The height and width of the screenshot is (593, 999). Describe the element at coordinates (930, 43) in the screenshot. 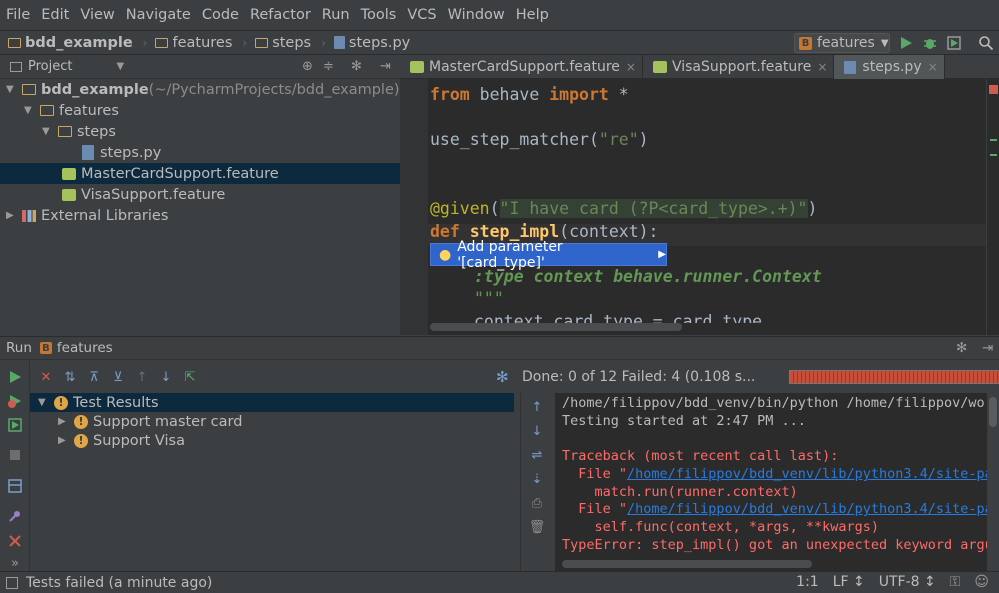

I see `debug-icon` at that location.